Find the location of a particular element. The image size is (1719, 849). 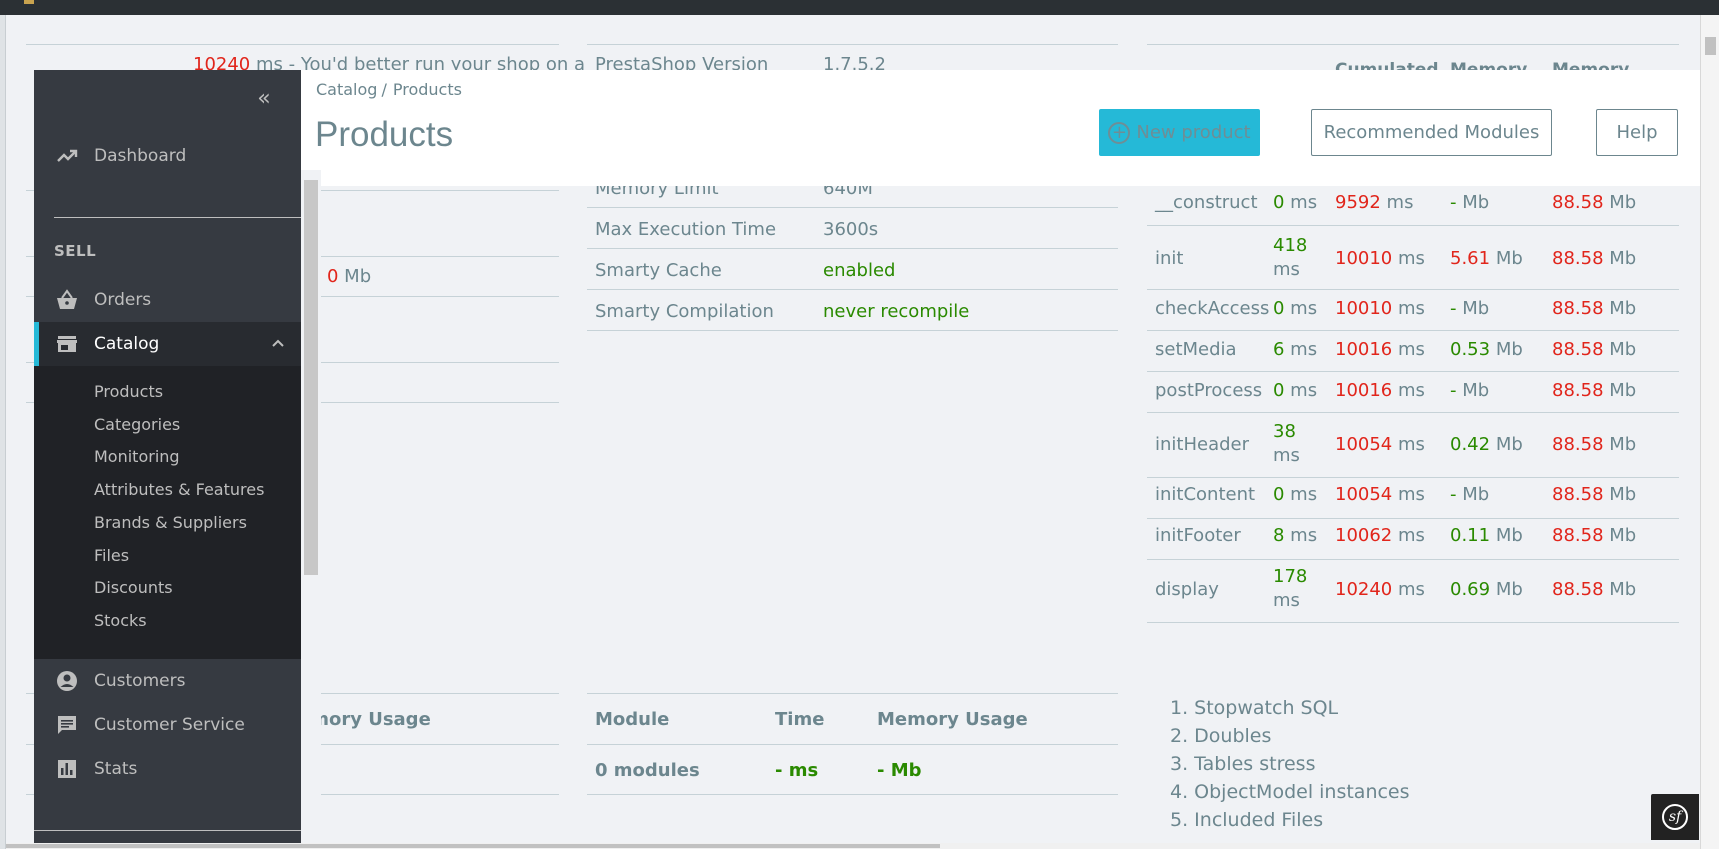

submenu-item-monitoring: Monitoring is located at coordinates (137, 456).